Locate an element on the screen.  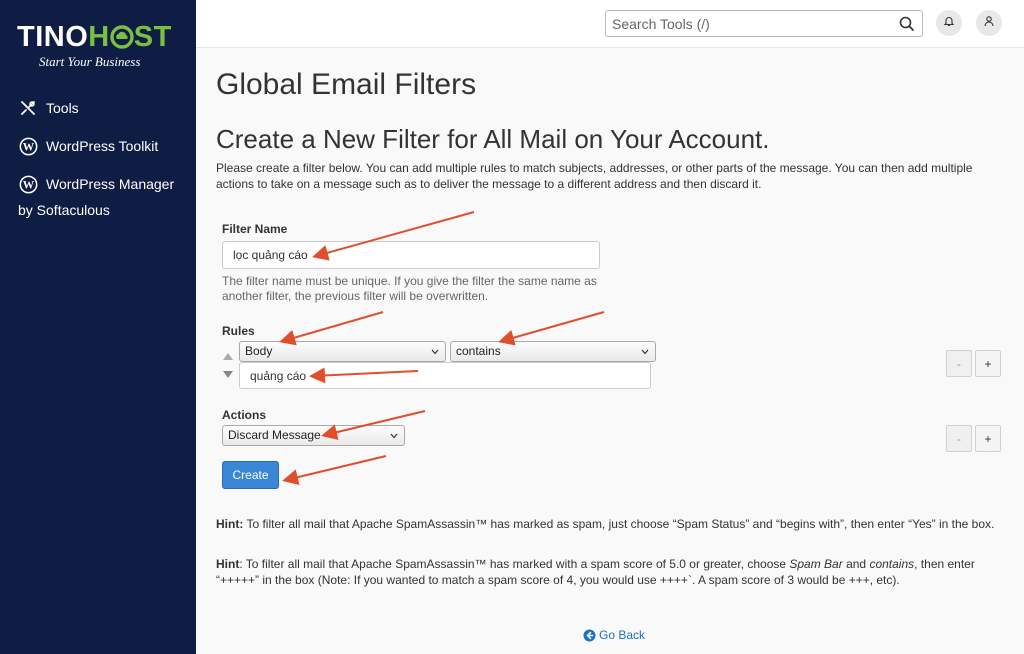
logo-text-tino: TINO is located at coordinates (53, 37).